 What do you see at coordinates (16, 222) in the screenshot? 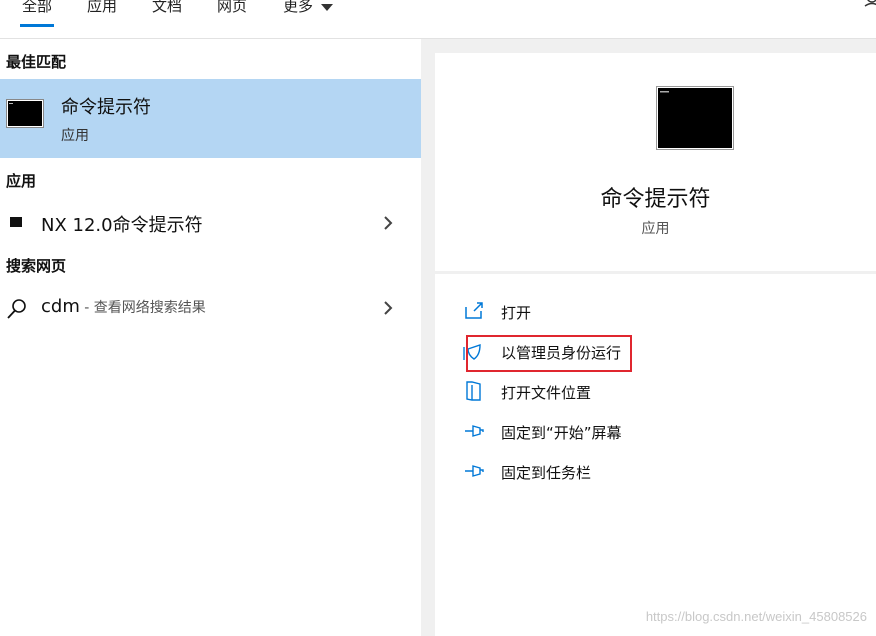
I see `app-icon` at bounding box center [16, 222].